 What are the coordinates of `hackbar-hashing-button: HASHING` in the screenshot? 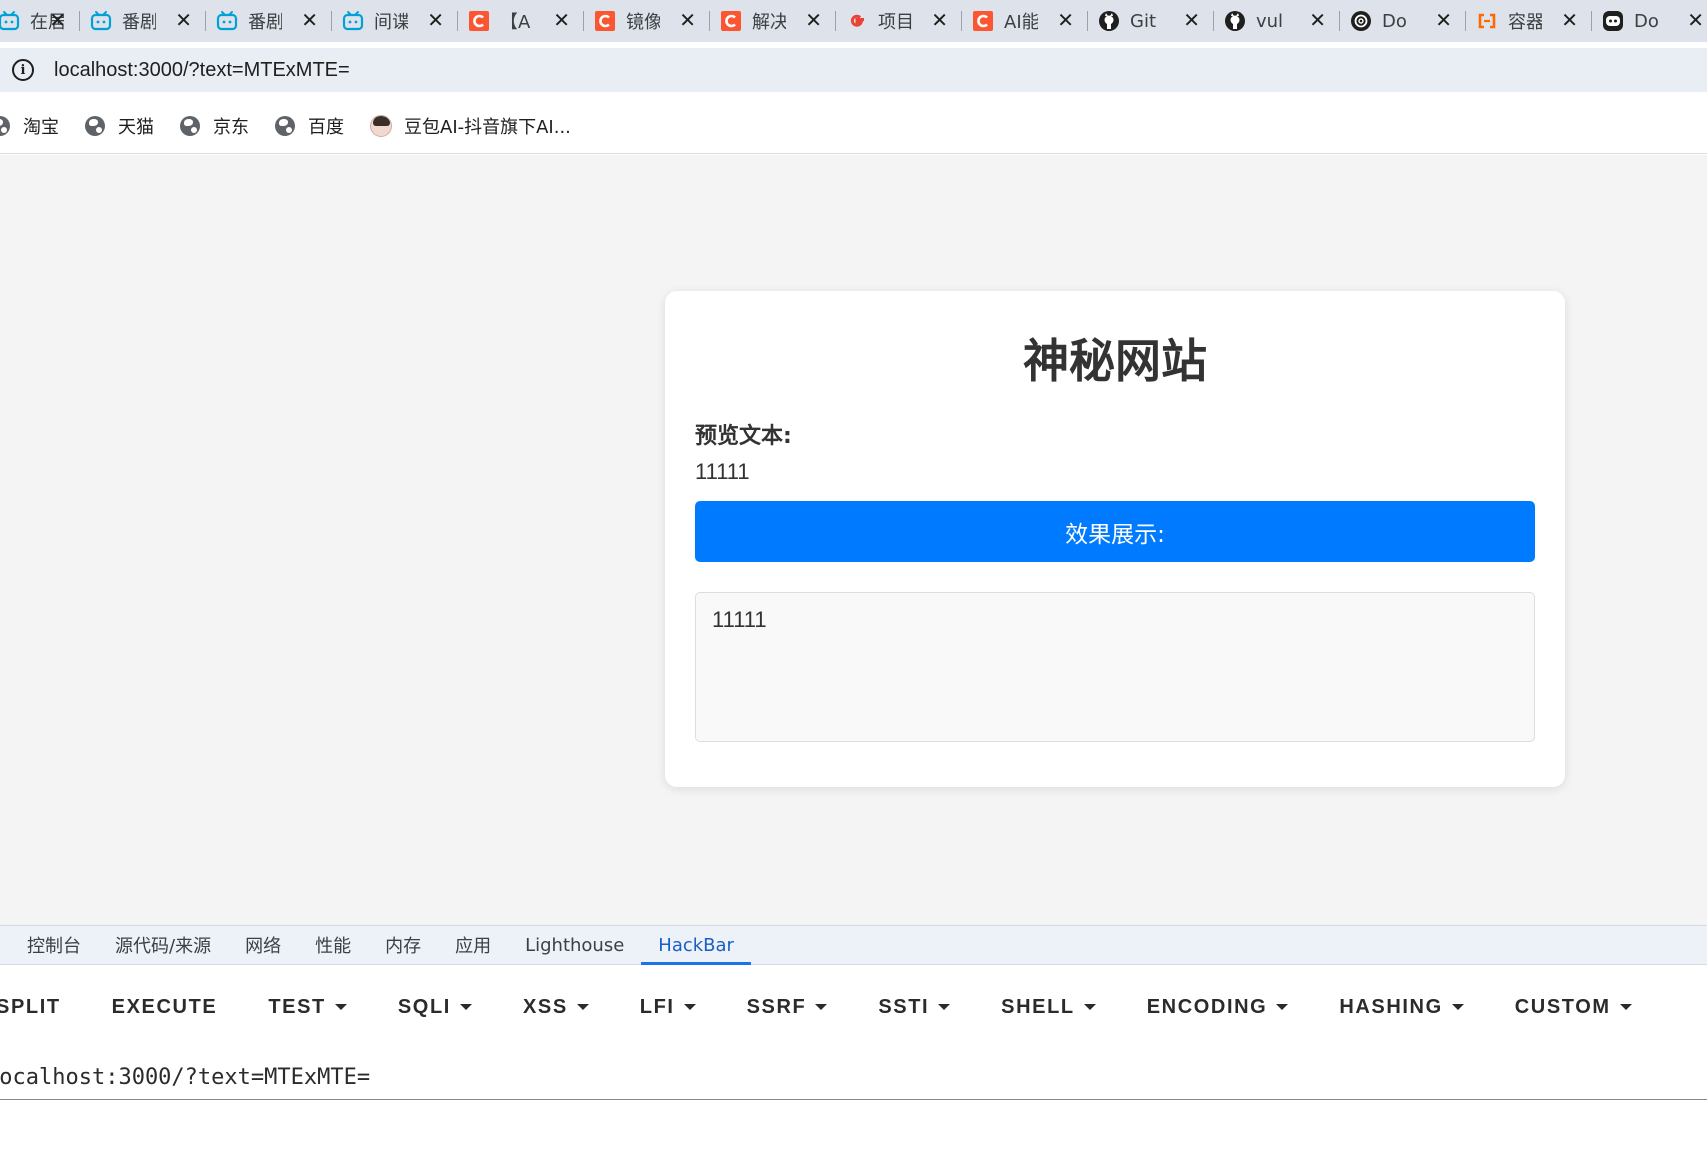 It's located at (1401, 1007).